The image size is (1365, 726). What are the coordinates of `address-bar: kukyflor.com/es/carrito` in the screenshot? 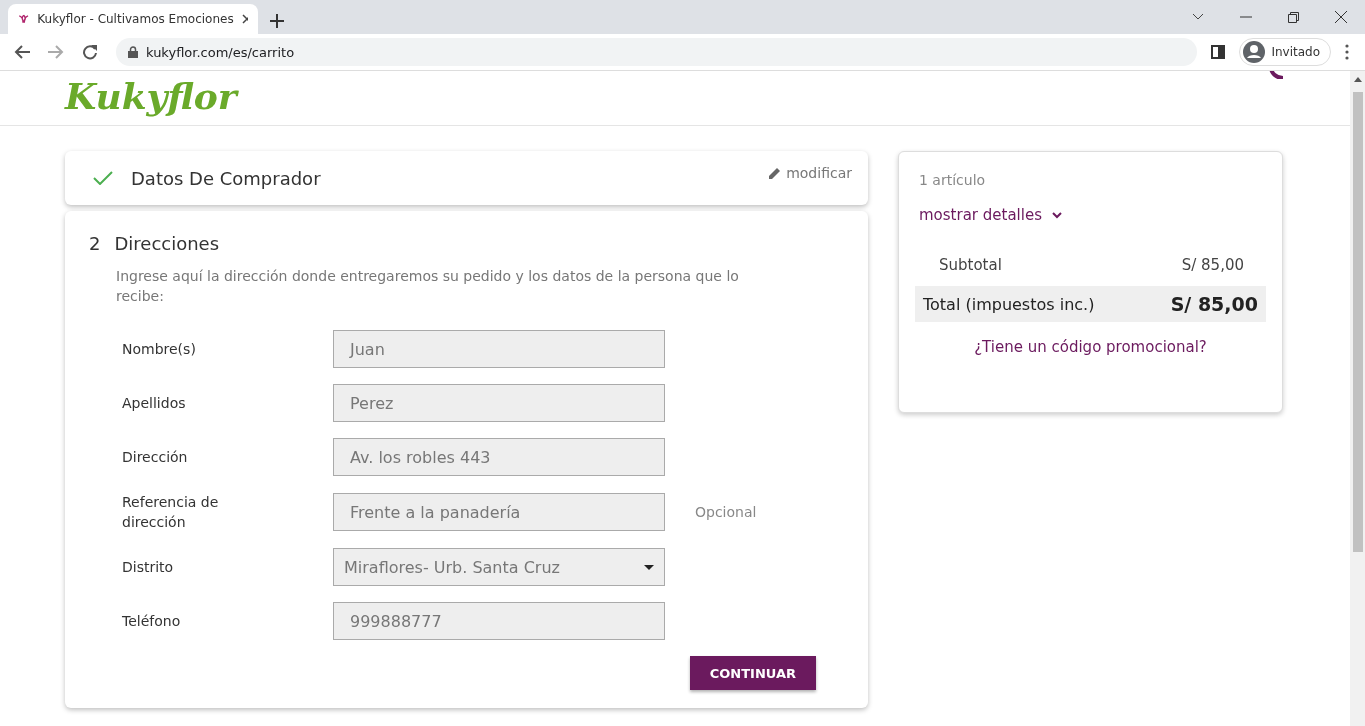 It's located at (657, 52).